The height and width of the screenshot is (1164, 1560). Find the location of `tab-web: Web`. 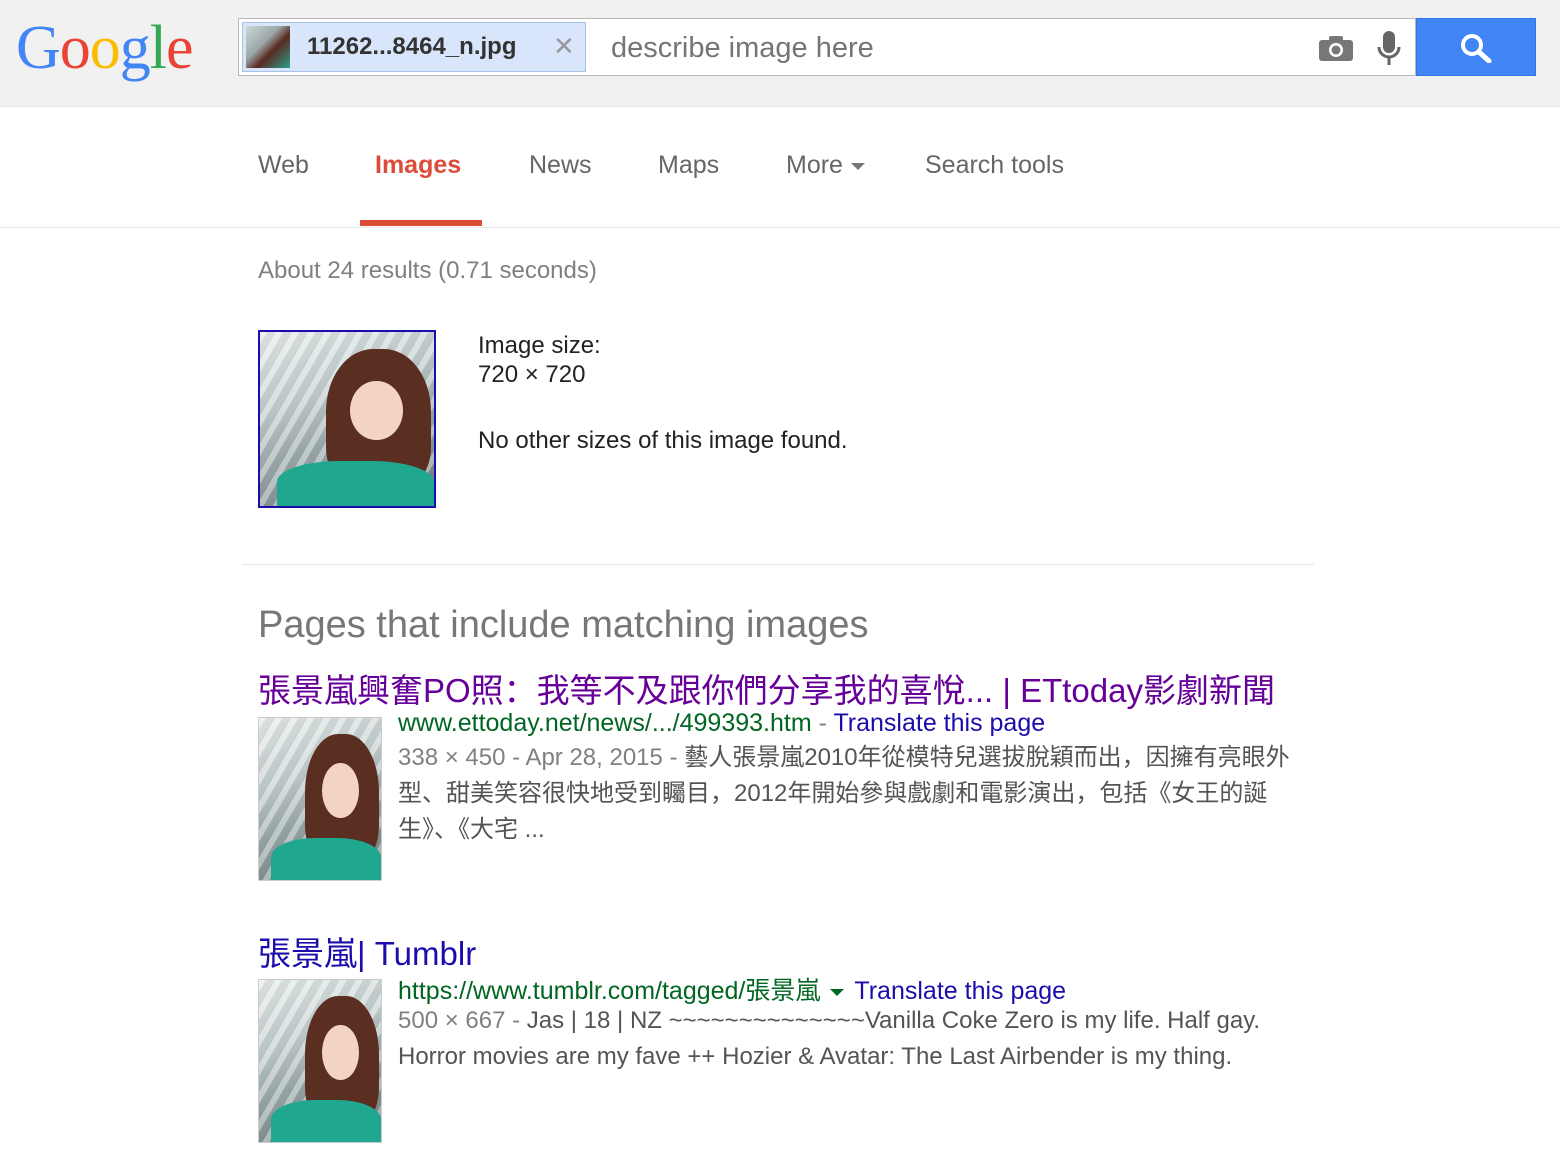

tab-web: Web is located at coordinates (283, 165).